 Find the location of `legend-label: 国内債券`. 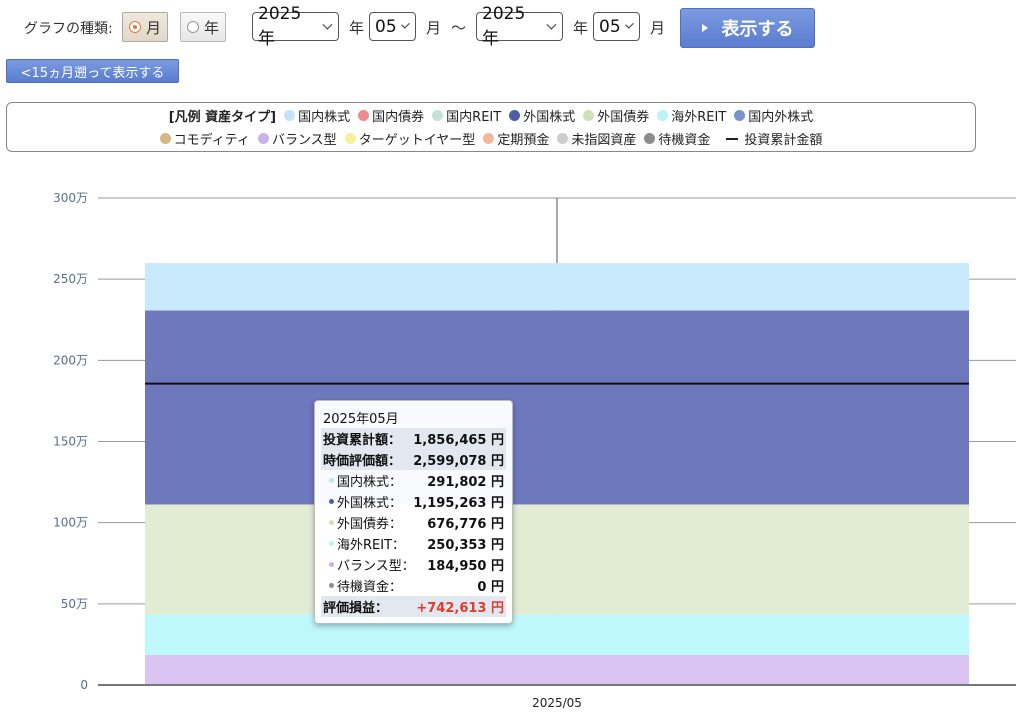

legend-label: 国内債券 is located at coordinates (398, 117).